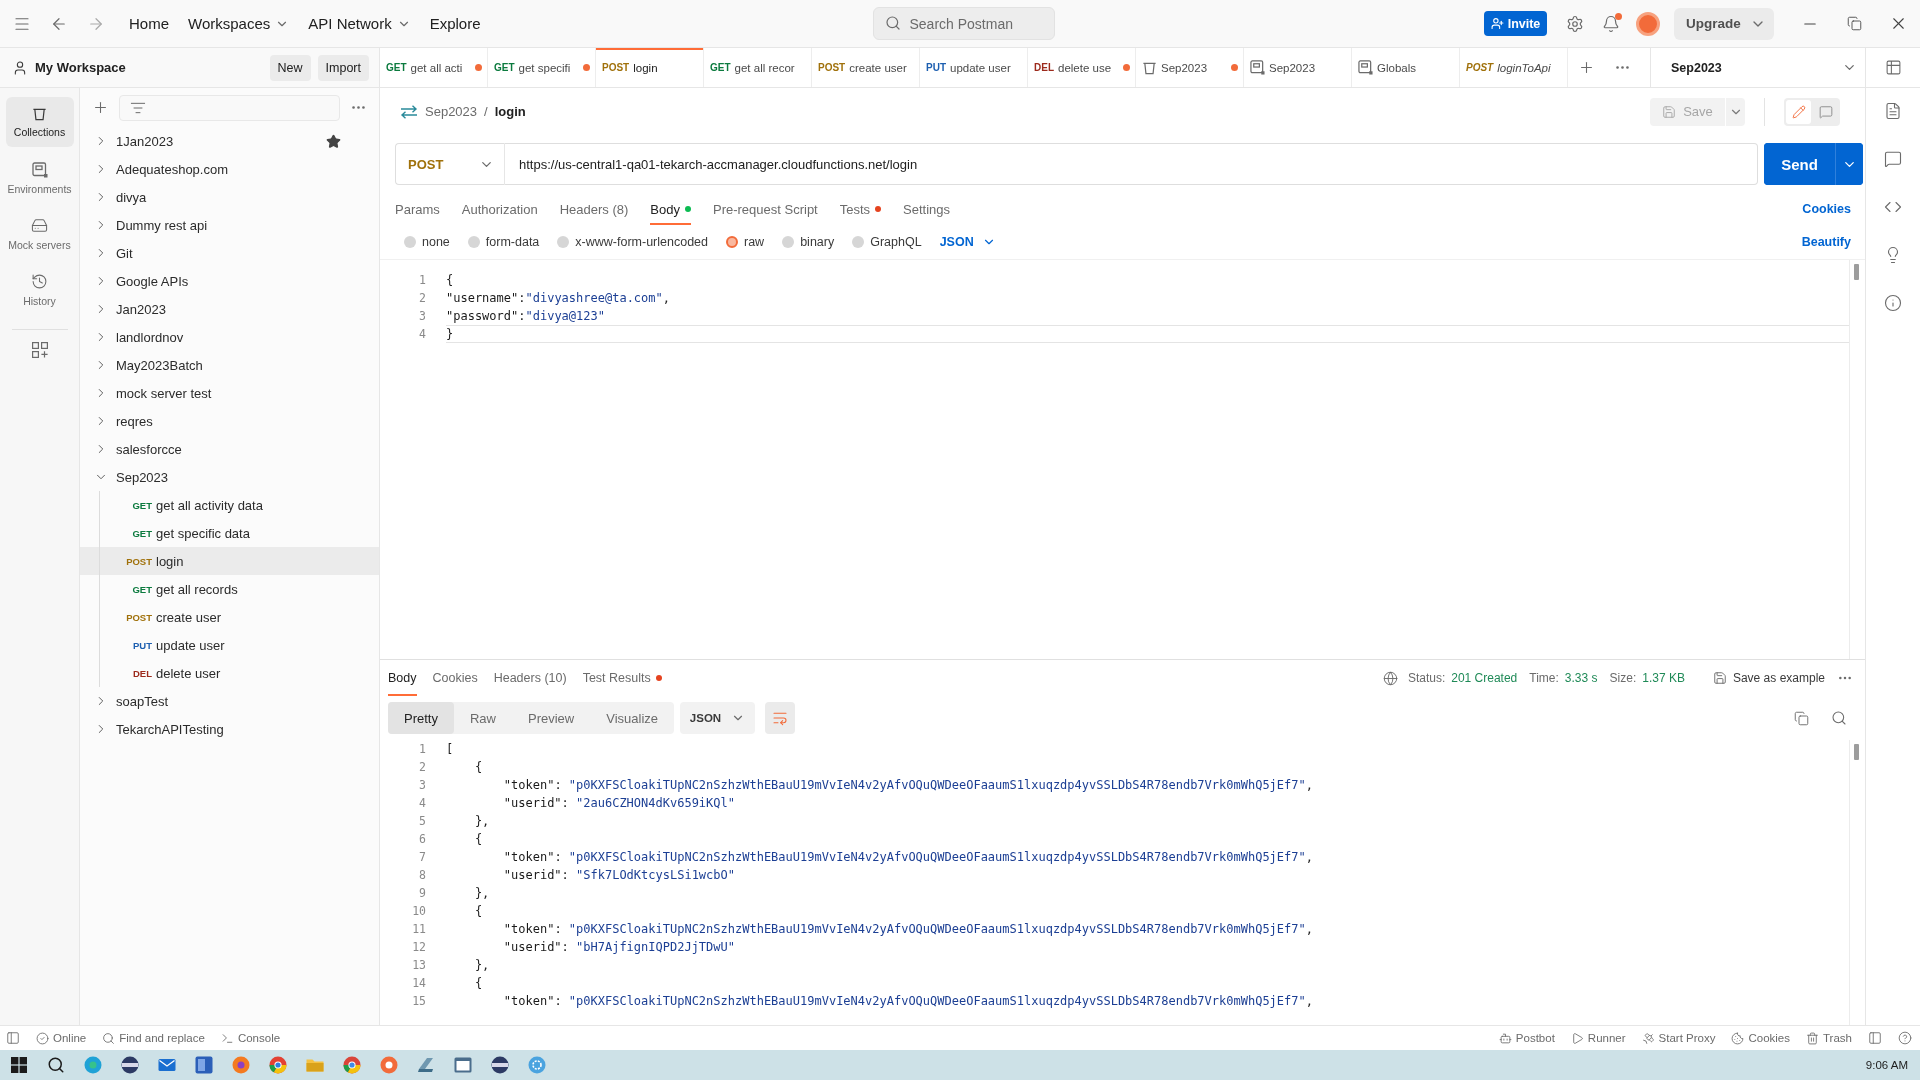 The image size is (1920, 1080). I want to click on status-bar-button: Trash, so click(1829, 1038).